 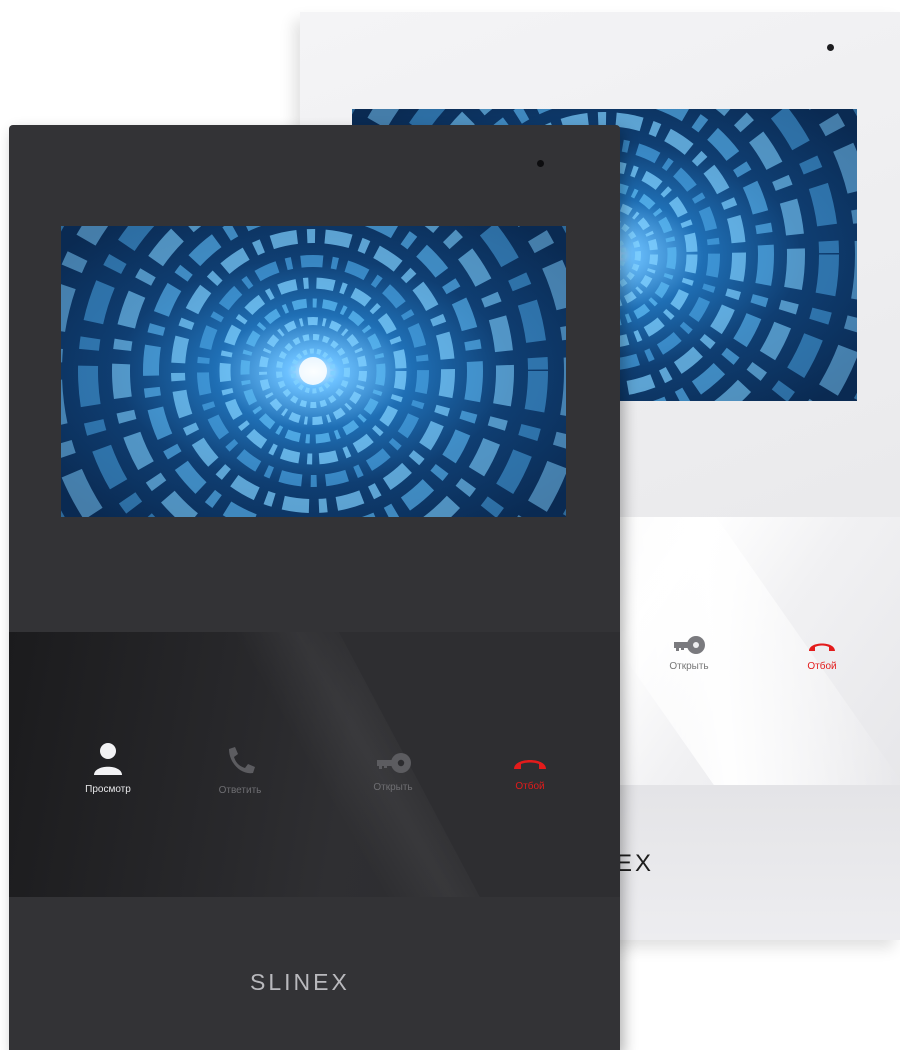 What do you see at coordinates (108, 759) in the screenshot?
I see `person-icon` at bounding box center [108, 759].